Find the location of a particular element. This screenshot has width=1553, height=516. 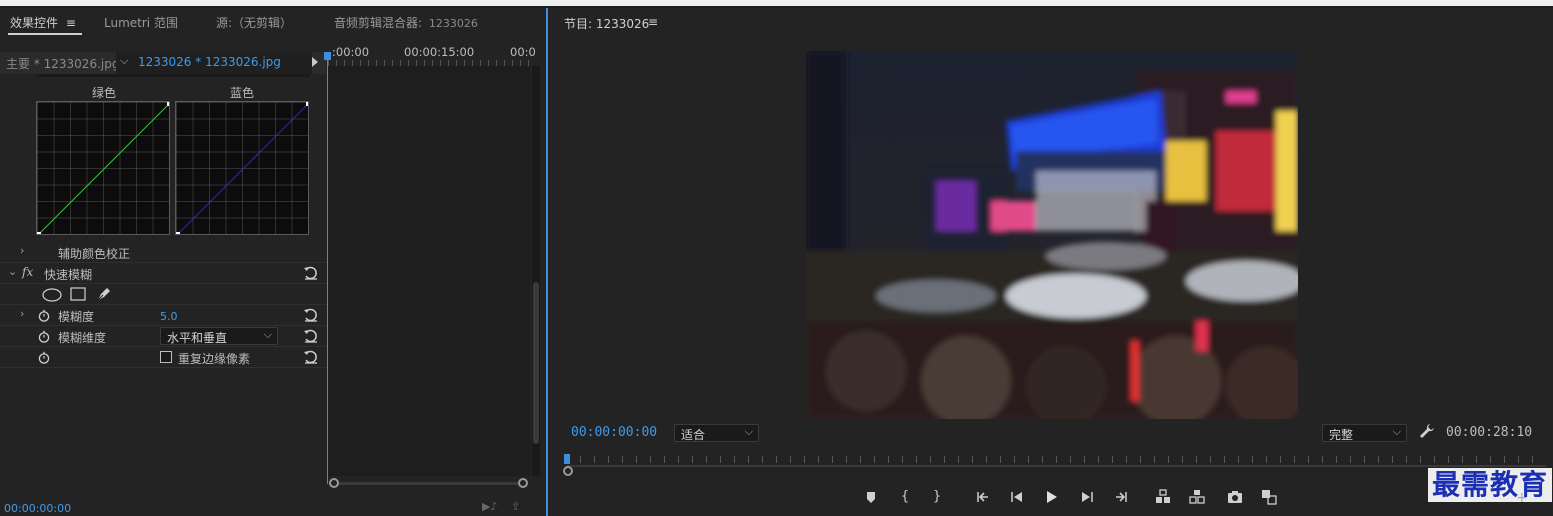

export-icon: ⇪ is located at coordinates (515, 506).